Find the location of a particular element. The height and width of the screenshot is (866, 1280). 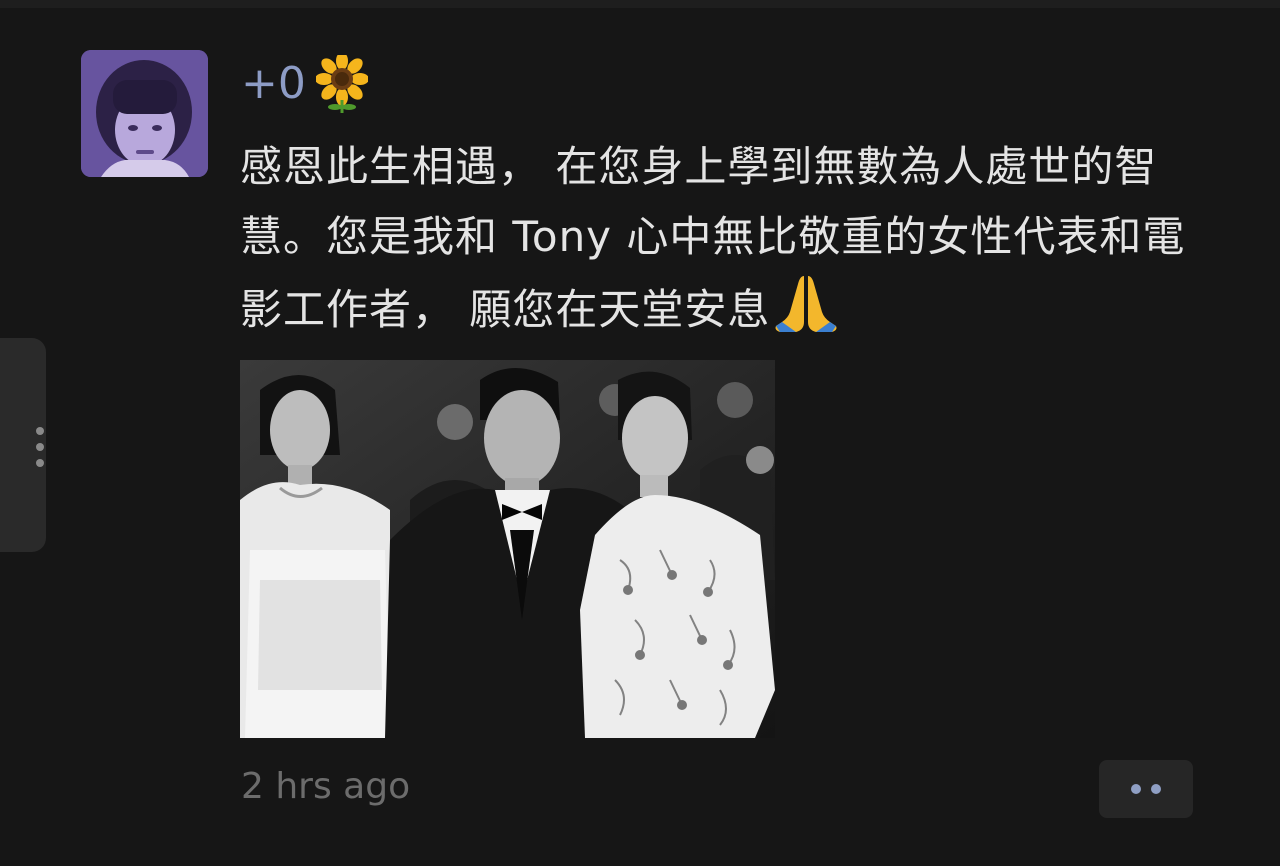

author-row: +0 is located at coordinates (304, 84).